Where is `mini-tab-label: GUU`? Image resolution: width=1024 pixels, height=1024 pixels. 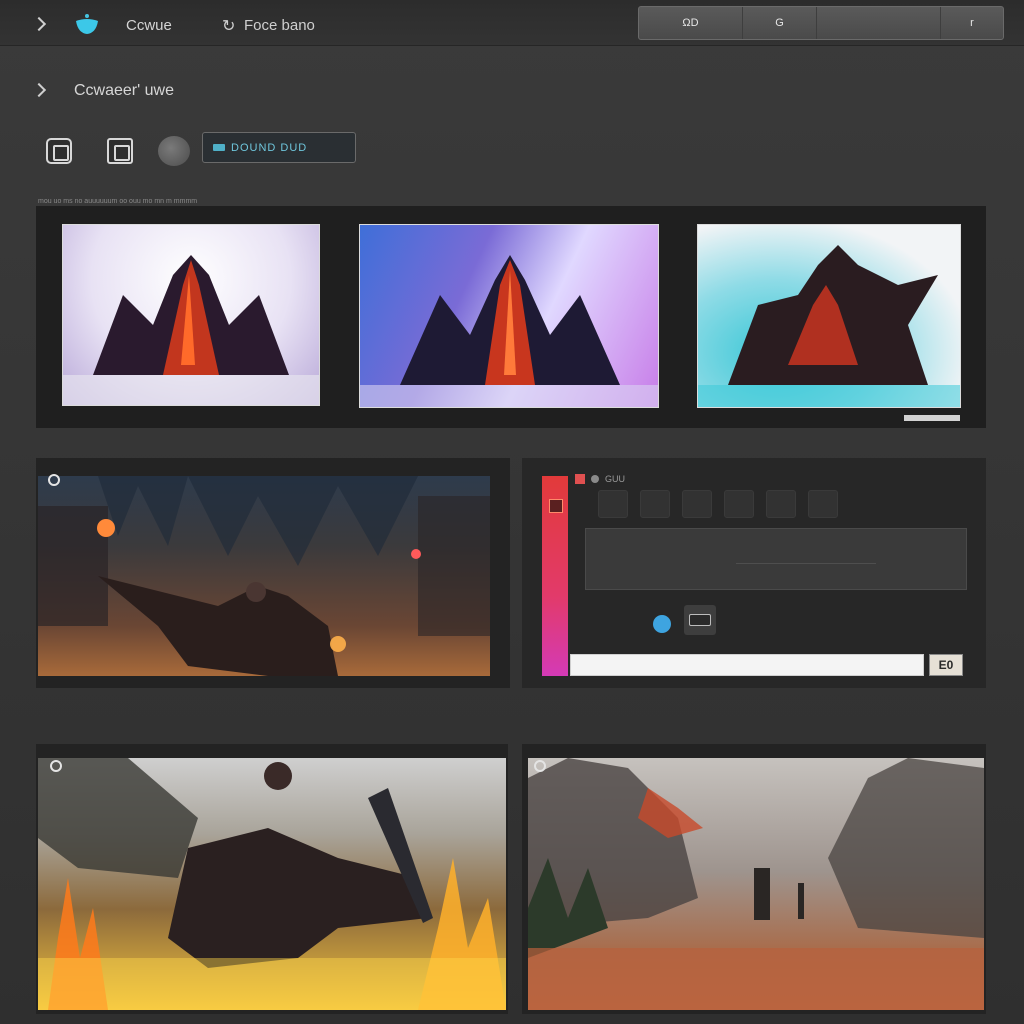
mini-tab-label: GUU is located at coordinates (615, 479).